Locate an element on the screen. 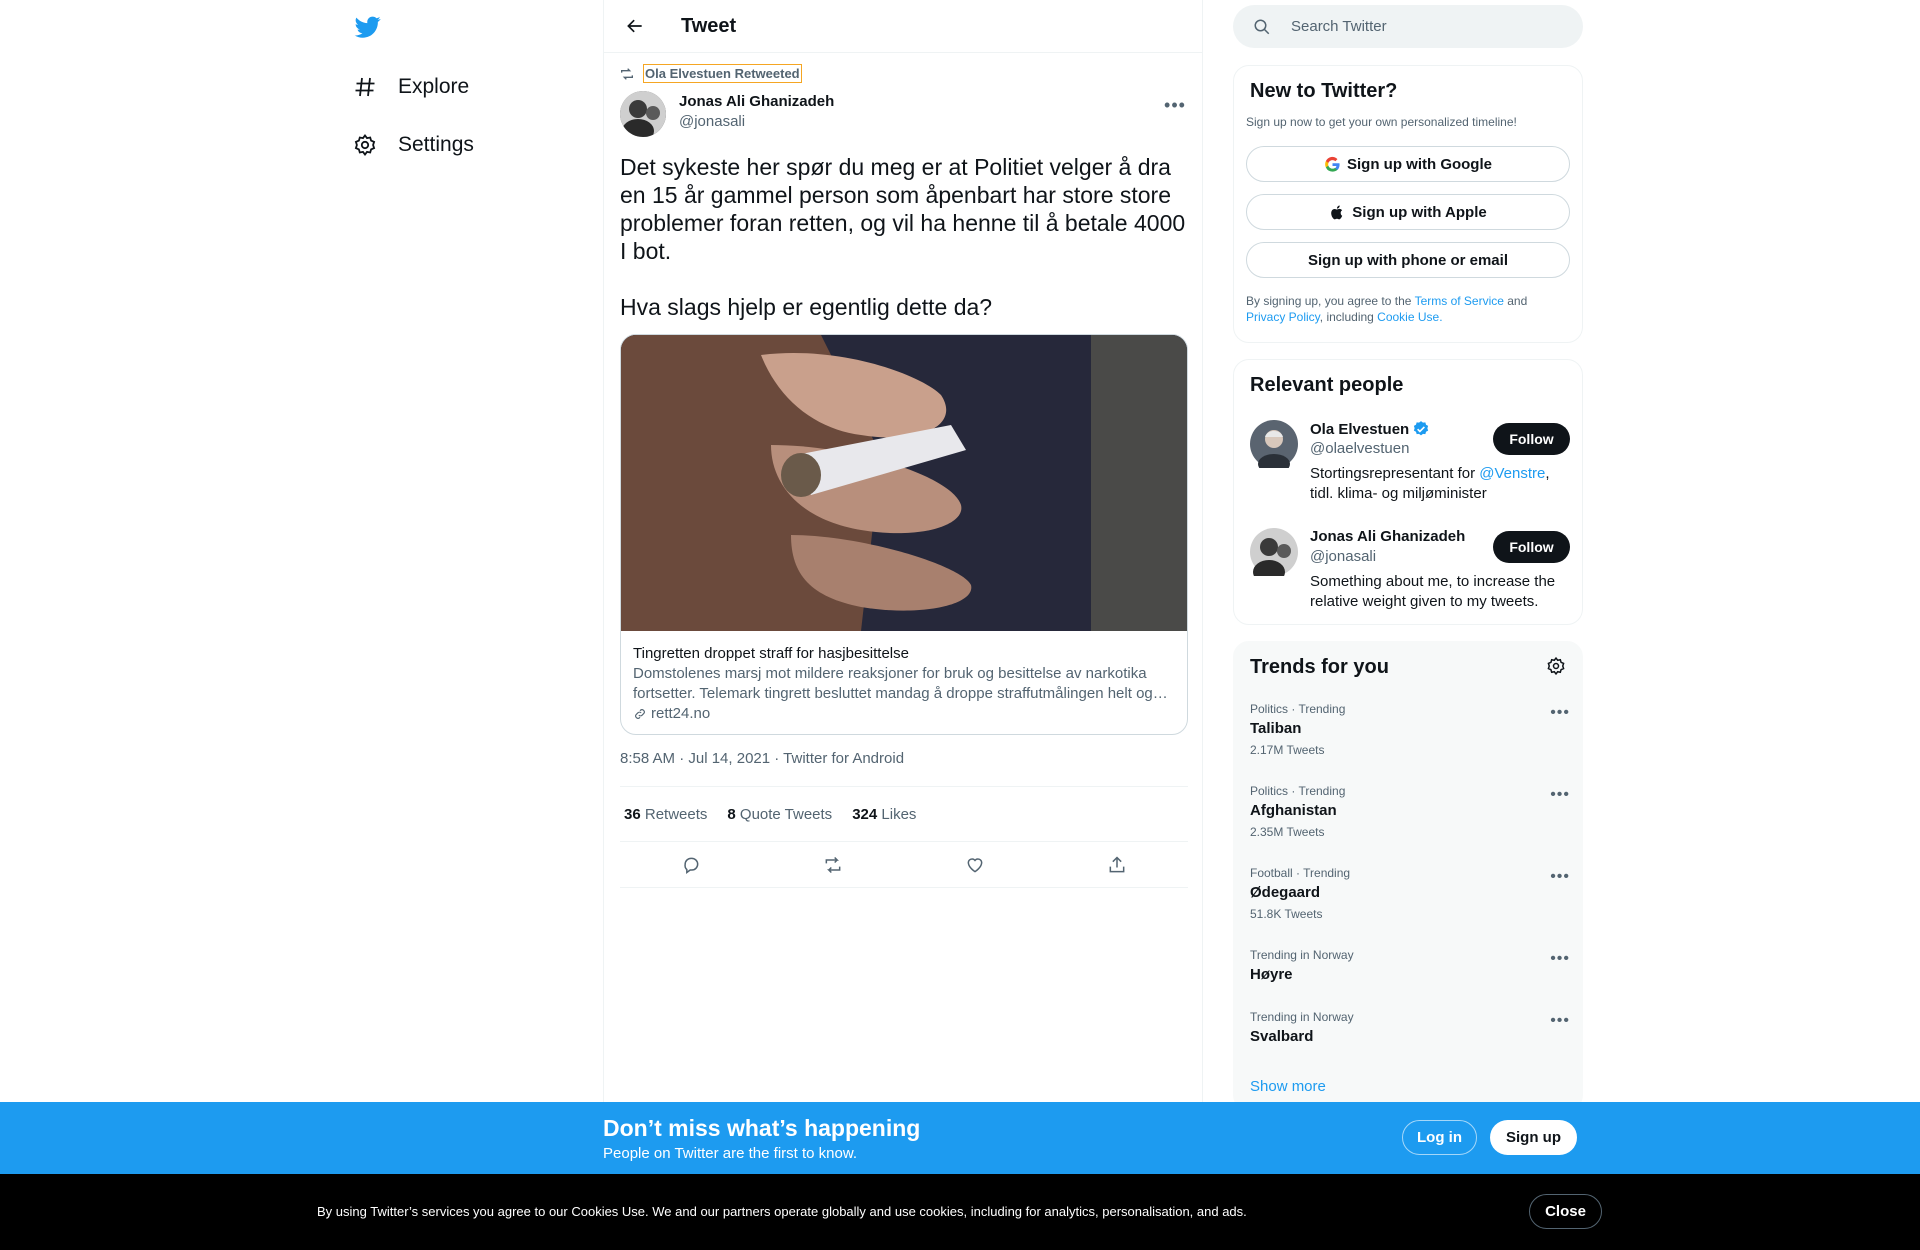 This screenshot has height=1250, width=1920. login-button: Log in is located at coordinates (1439, 1137).